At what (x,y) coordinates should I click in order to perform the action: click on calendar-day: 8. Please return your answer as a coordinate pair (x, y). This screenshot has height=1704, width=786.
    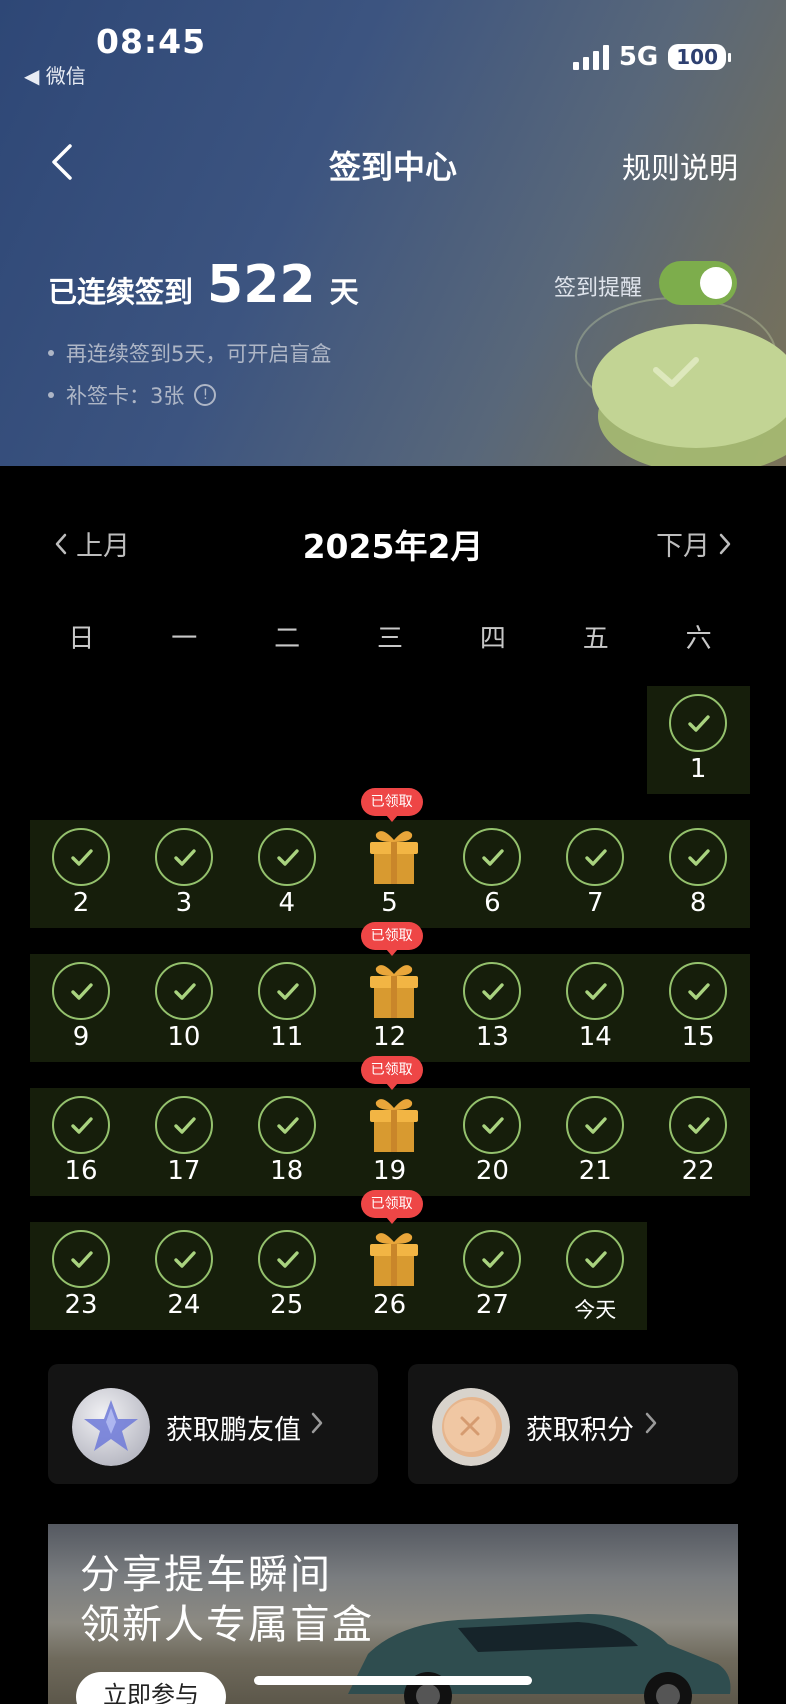
    Looking at the image, I should click on (698, 874).